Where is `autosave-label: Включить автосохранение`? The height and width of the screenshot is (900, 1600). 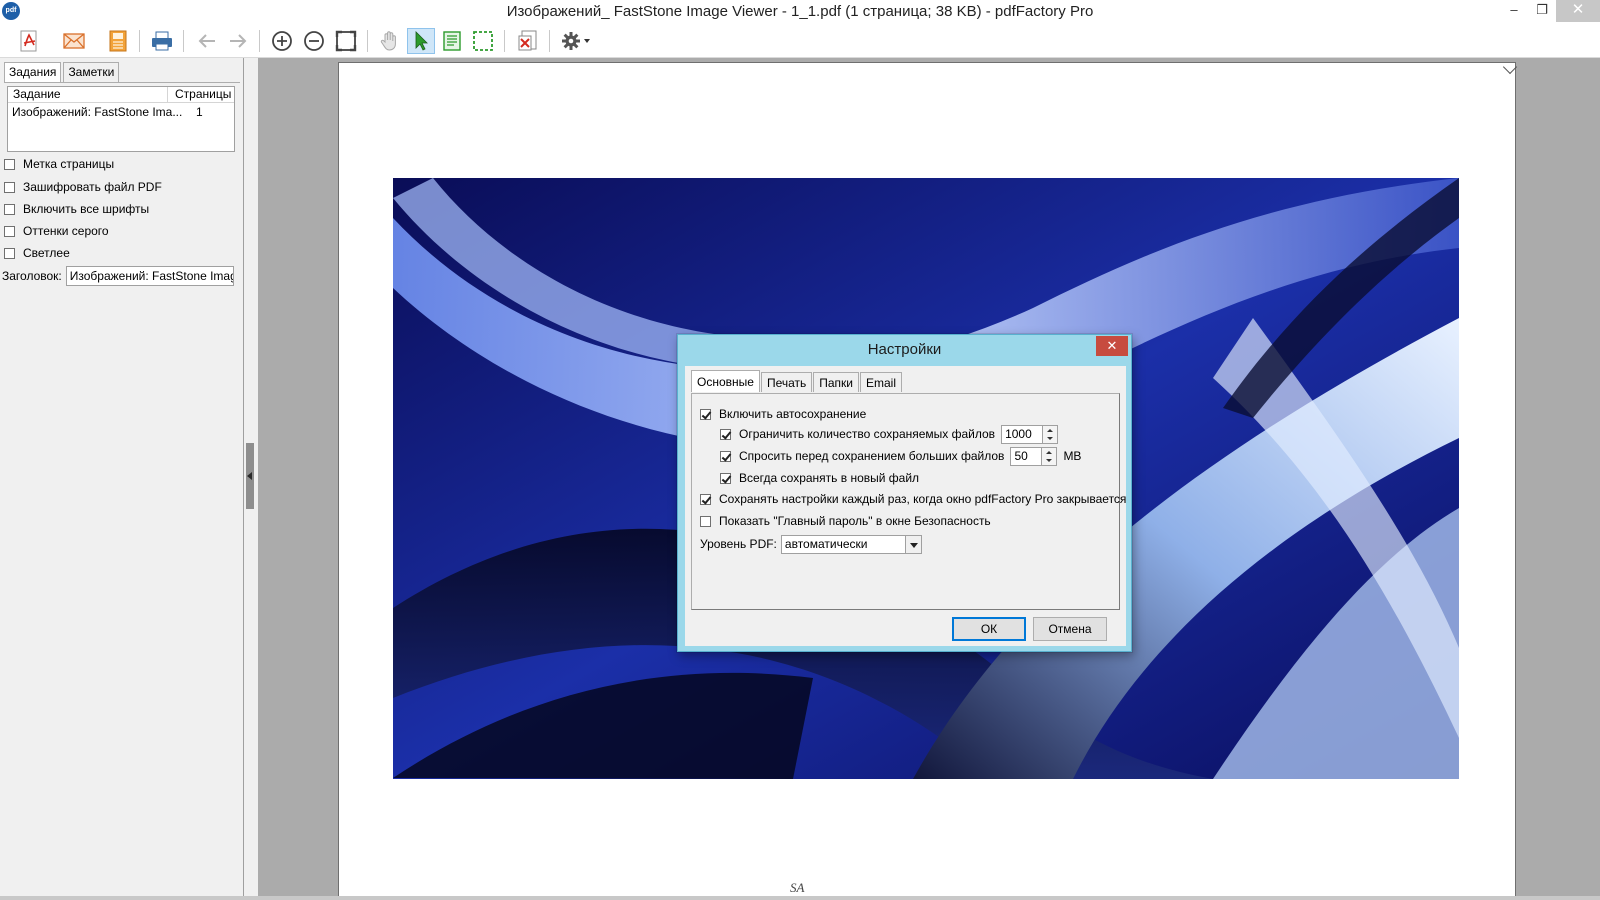
autosave-label: Включить автосохранение is located at coordinates (793, 414).